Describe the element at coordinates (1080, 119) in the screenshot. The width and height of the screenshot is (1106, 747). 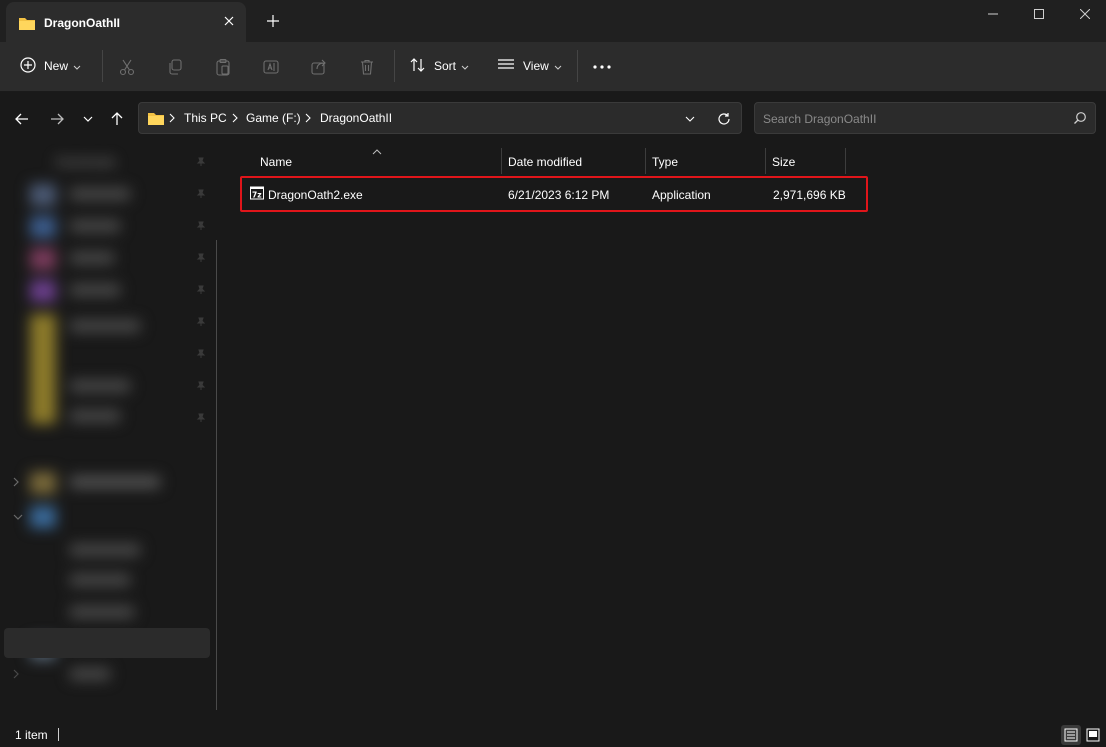
I see `search-icon` at that location.